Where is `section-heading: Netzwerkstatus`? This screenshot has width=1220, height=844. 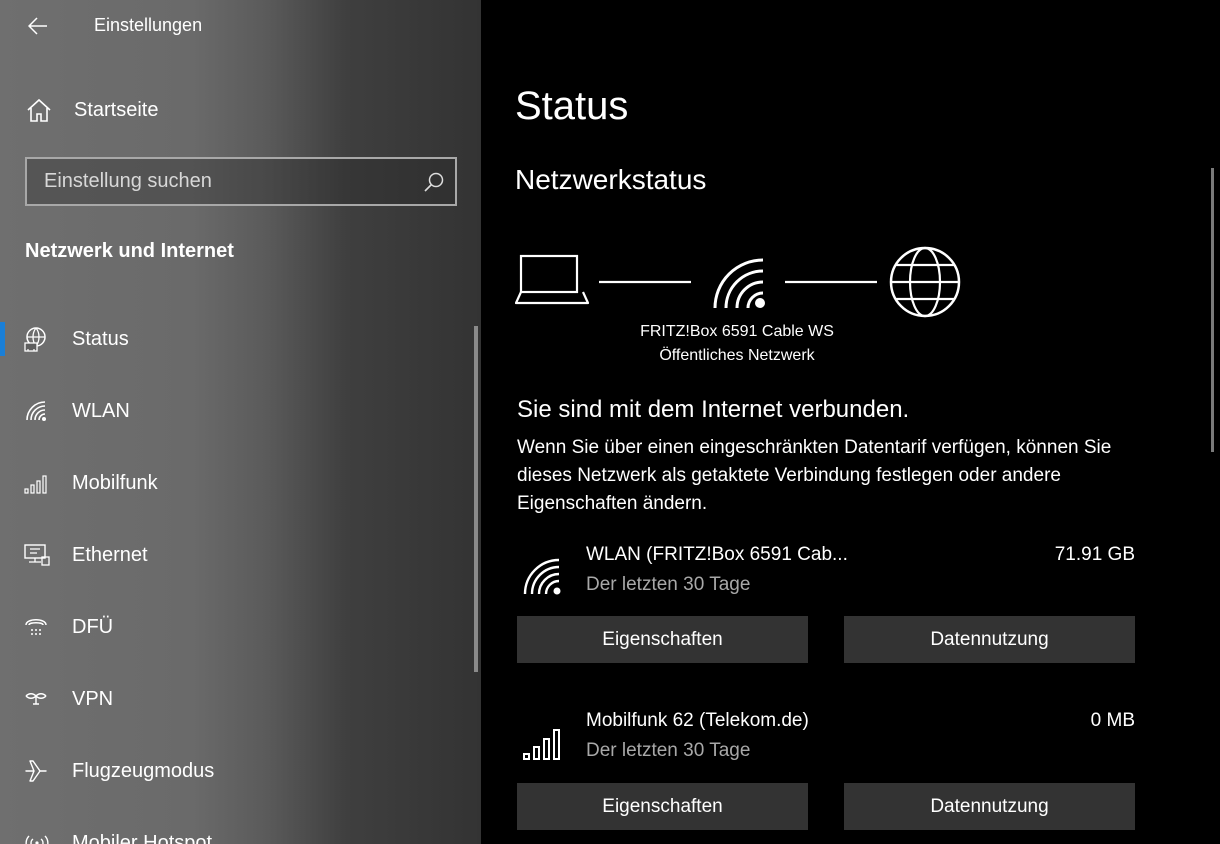 section-heading: Netzwerkstatus is located at coordinates (611, 179).